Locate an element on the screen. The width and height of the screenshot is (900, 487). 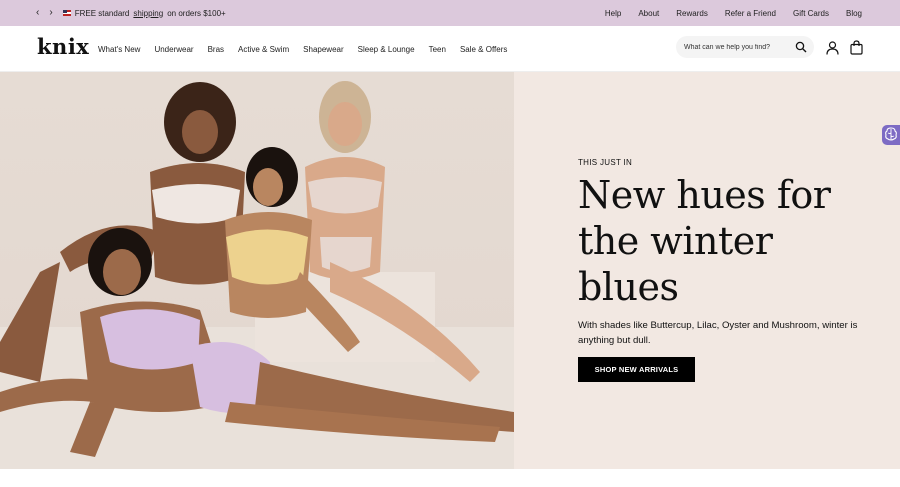
rewards-link: Rewards is located at coordinates (692, 13).